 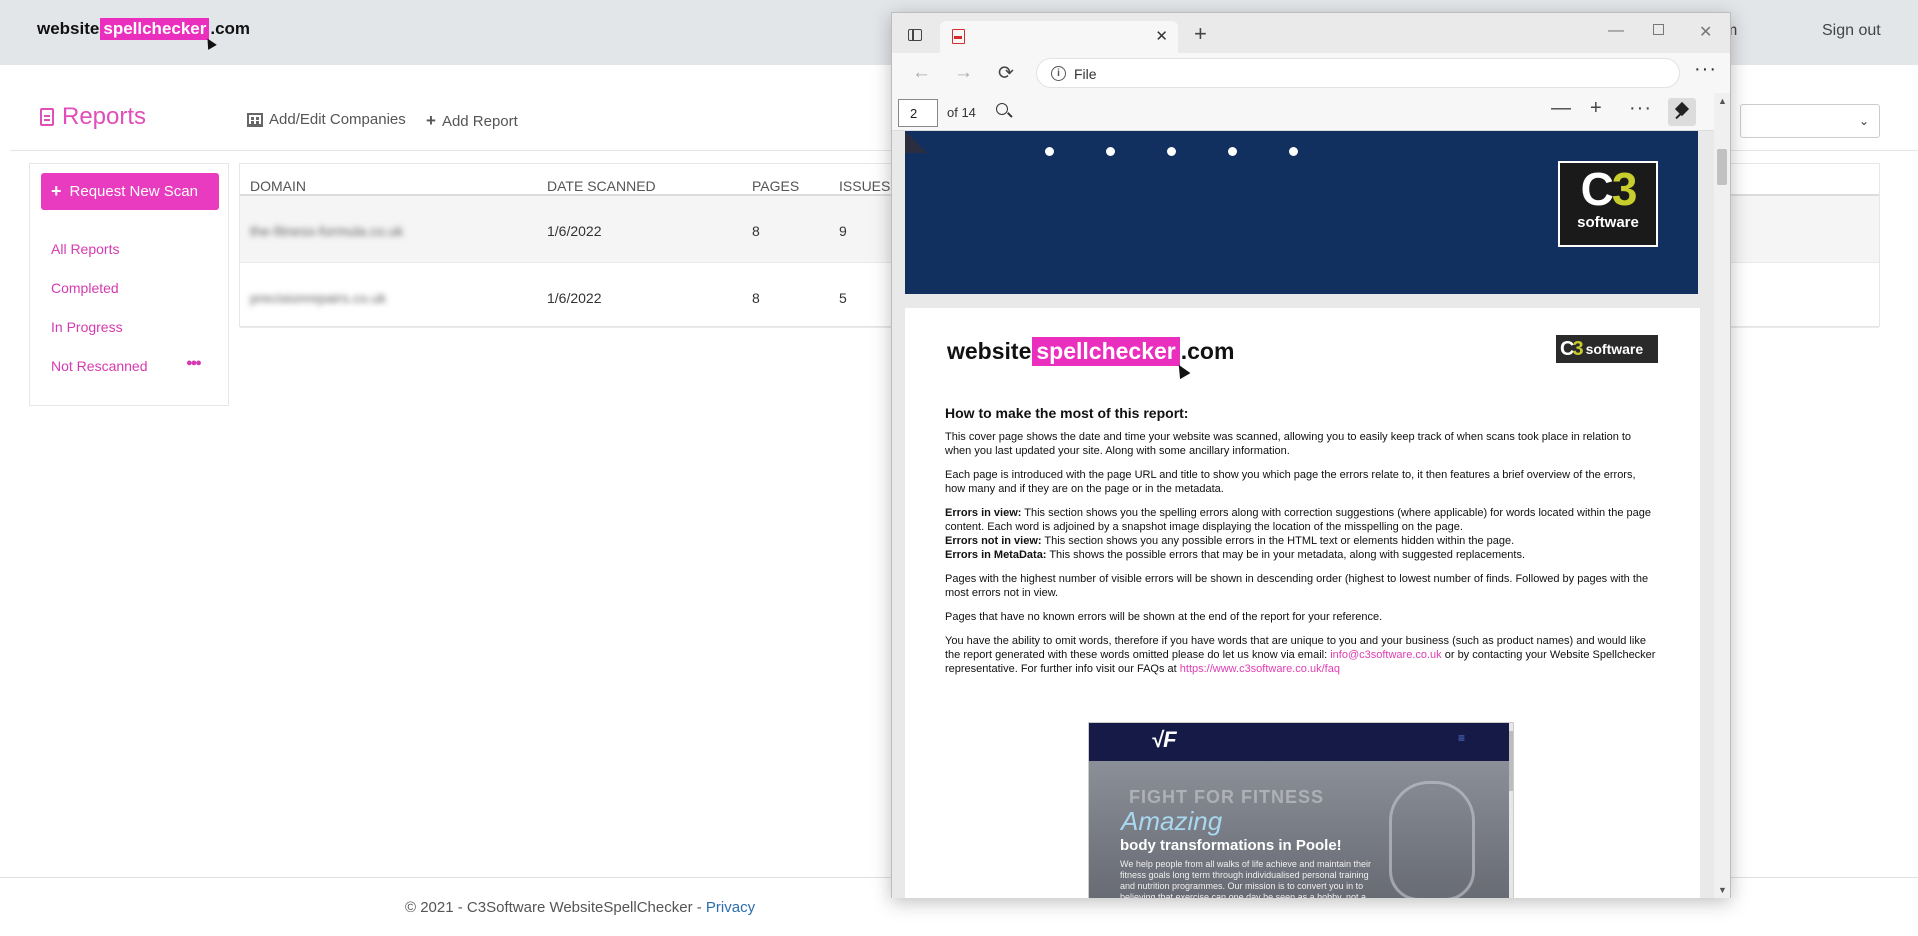 What do you see at coordinates (1067, 413) in the screenshot?
I see `report-heading: How to make the most of this report:` at bounding box center [1067, 413].